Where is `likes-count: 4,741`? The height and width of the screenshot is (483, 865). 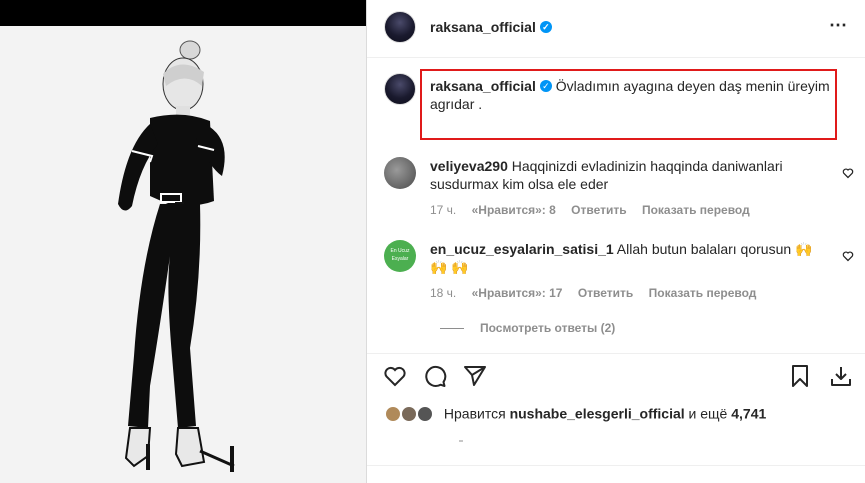 likes-count: 4,741 is located at coordinates (748, 414).